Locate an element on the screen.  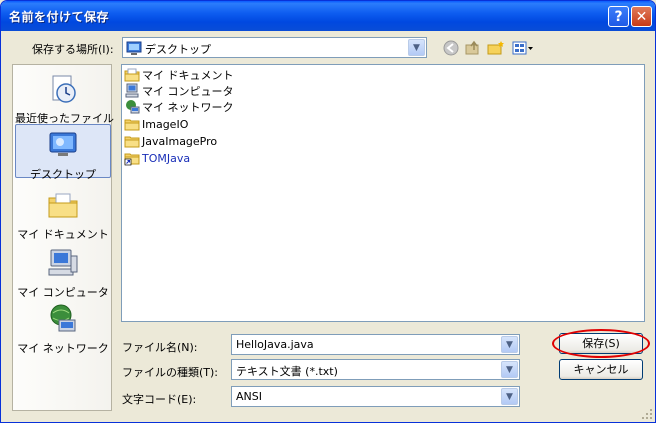
list-item: JavaImagePro is located at coordinates (170, 141).